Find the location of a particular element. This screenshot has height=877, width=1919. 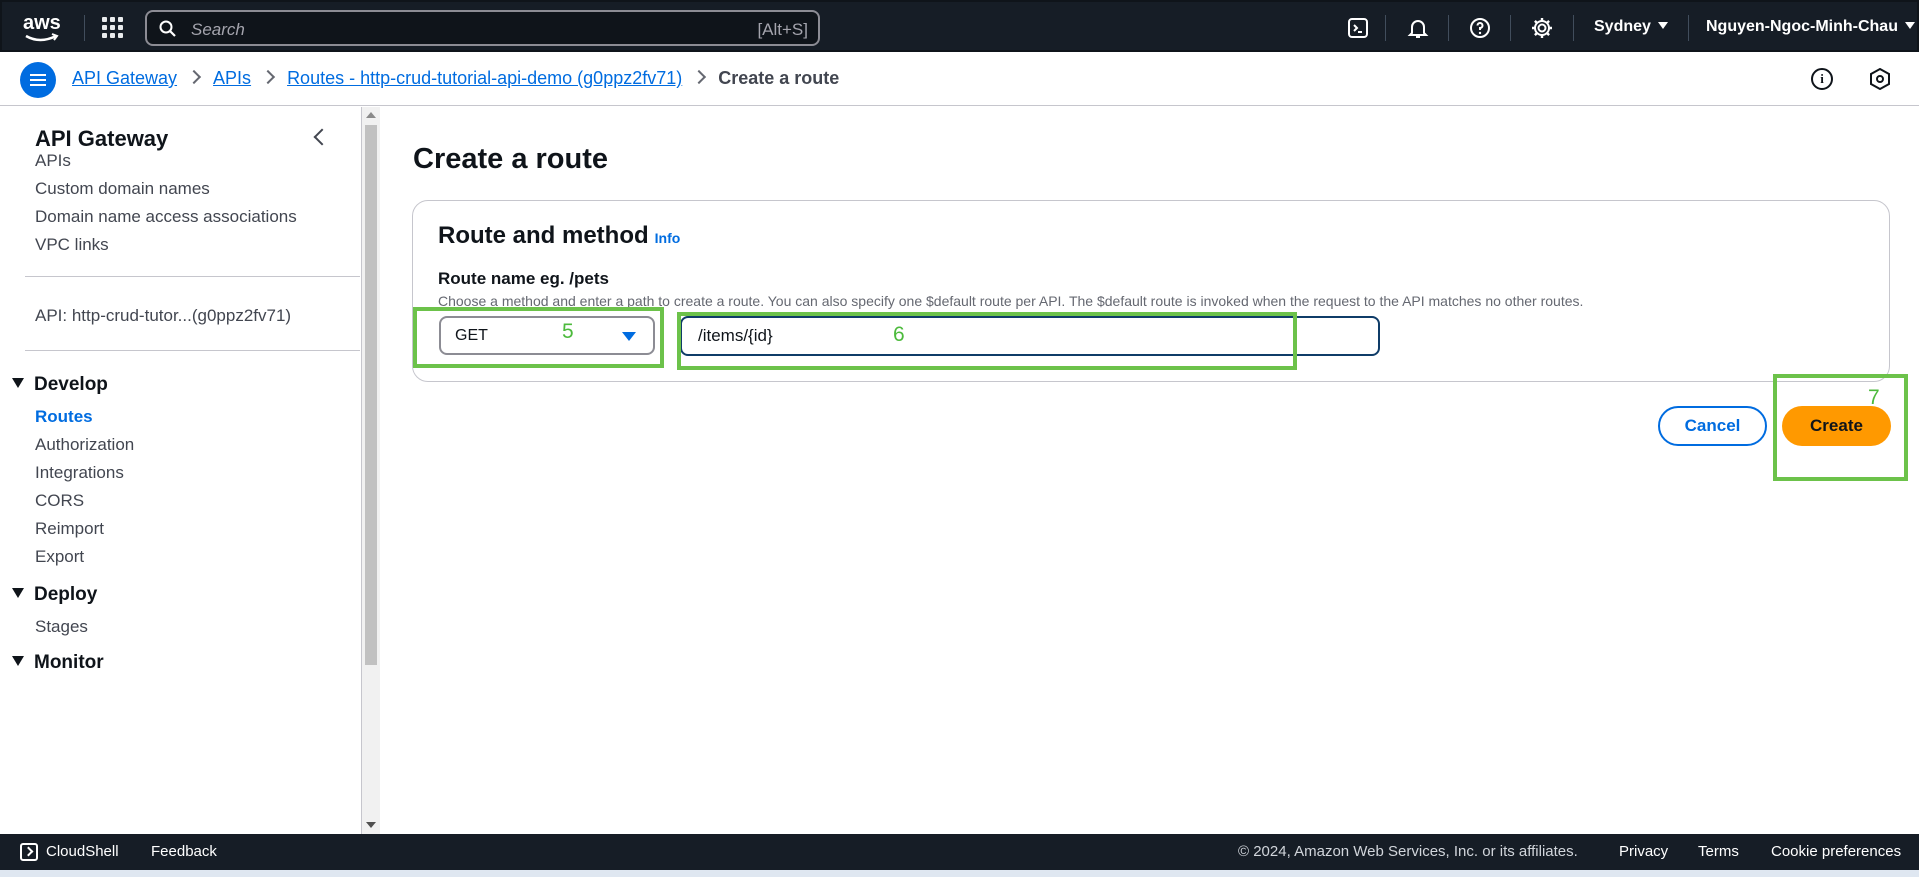

monitor-label: Monitor is located at coordinates (69, 662).